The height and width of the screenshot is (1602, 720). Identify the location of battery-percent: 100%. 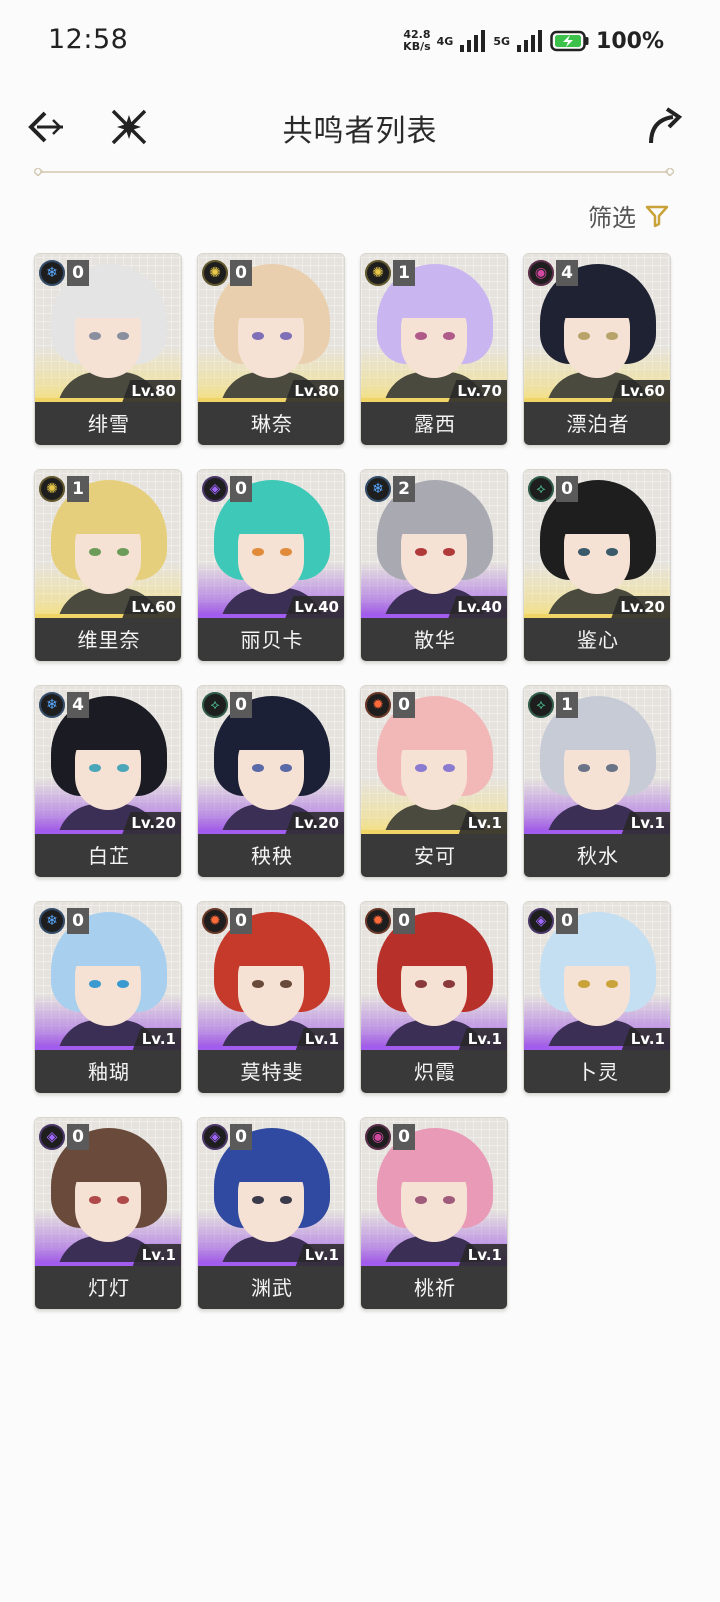
(630, 41).